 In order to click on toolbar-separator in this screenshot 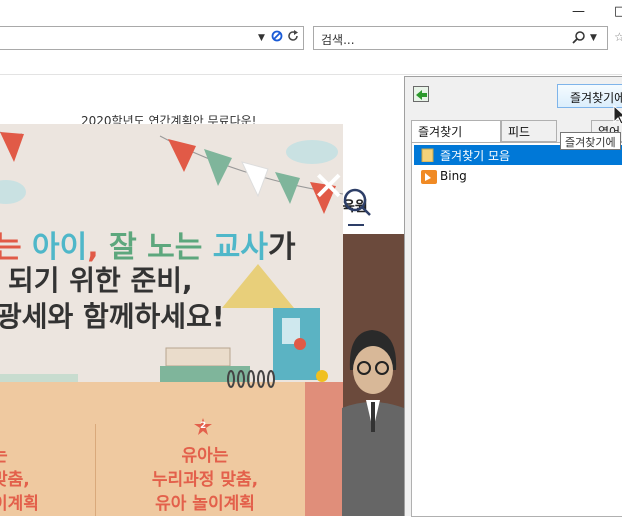, I will do `click(311, 66)`.